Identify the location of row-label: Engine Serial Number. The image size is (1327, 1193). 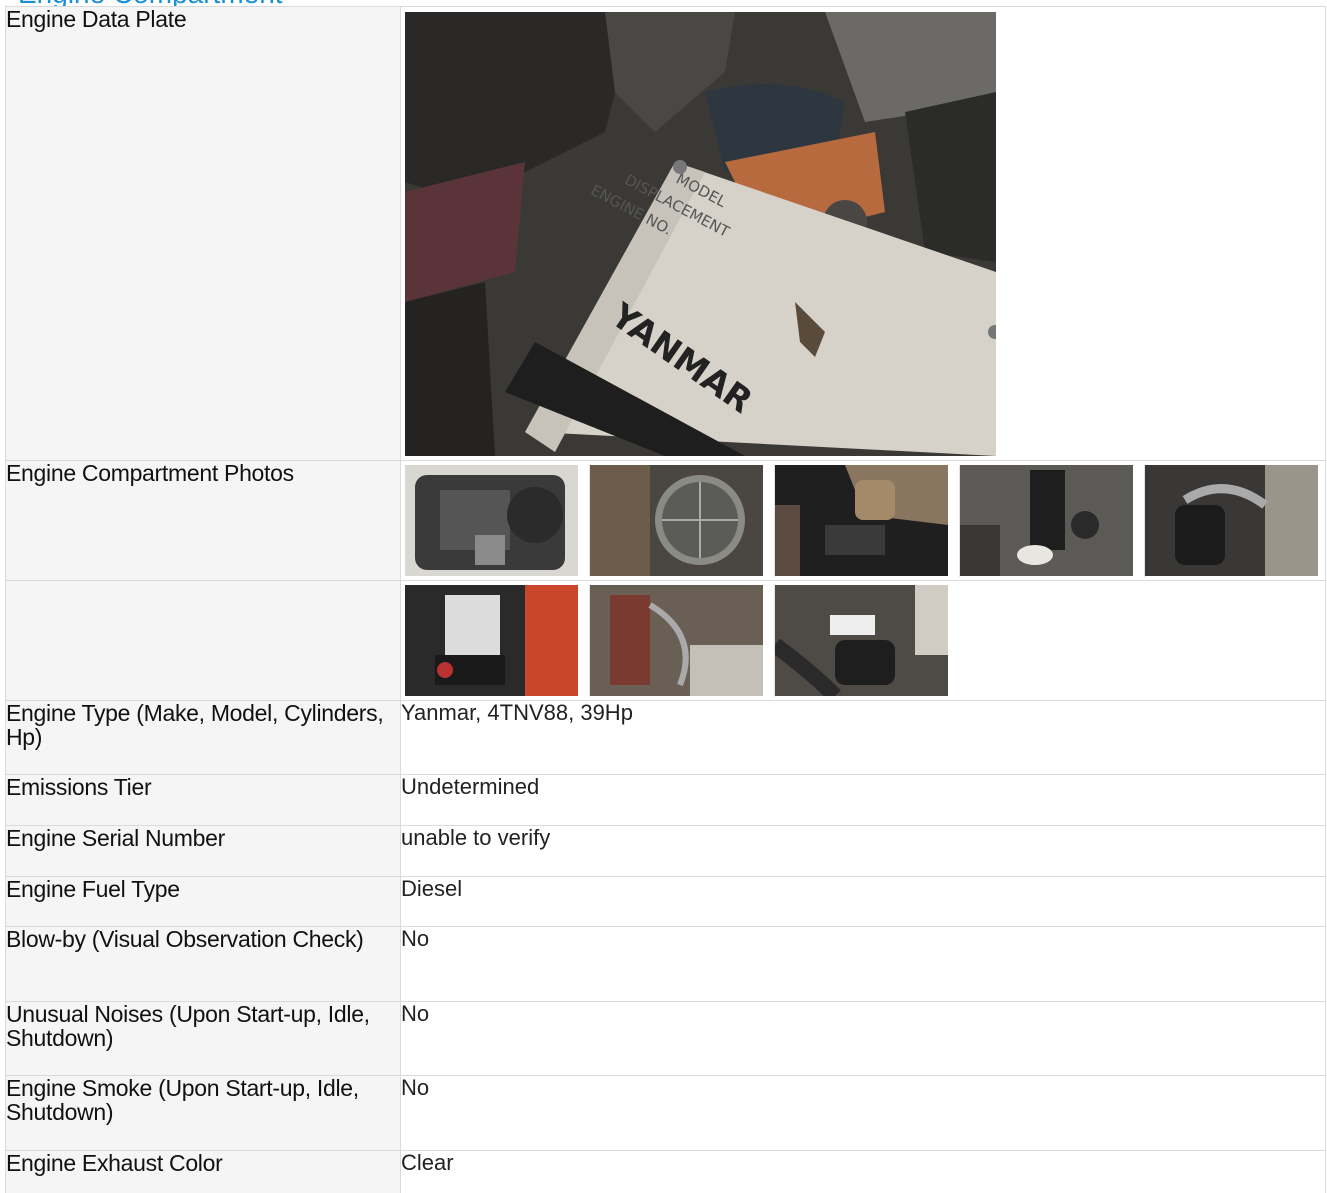
(203, 851).